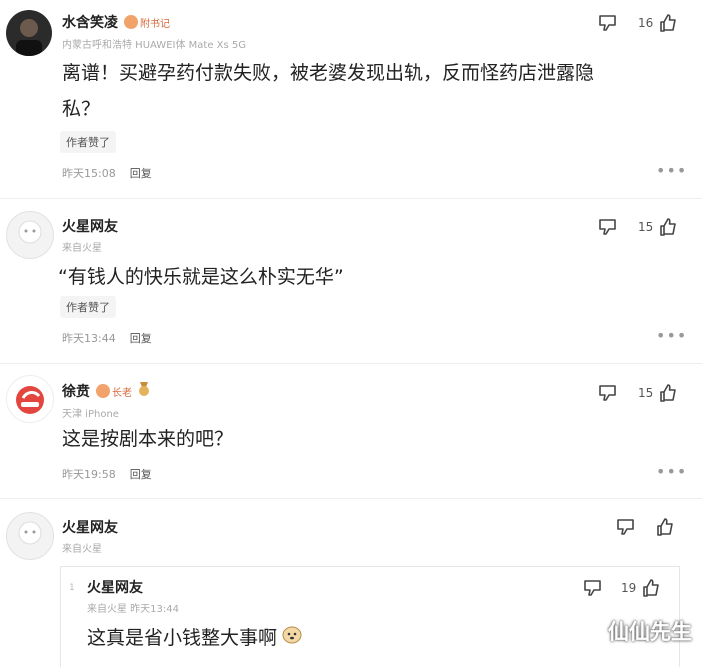 The image size is (702, 667). Describe the element at coordinates (292, 638) in the screenshot. I see `dog-emoji-icon` at that location.